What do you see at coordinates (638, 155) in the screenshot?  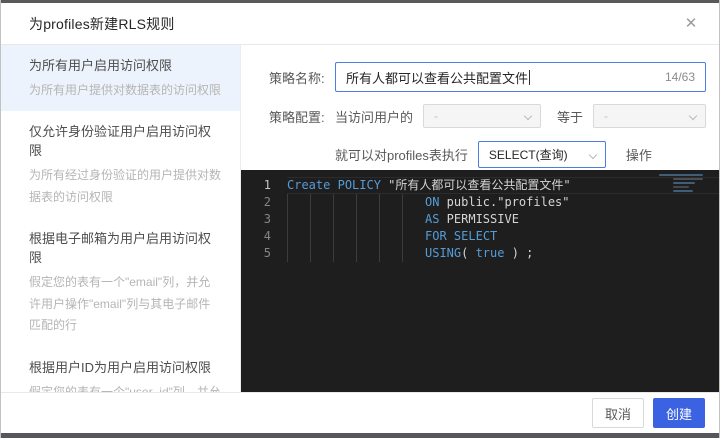 I see `action-suffix-label: 操作` at bounding box center [638, 155].